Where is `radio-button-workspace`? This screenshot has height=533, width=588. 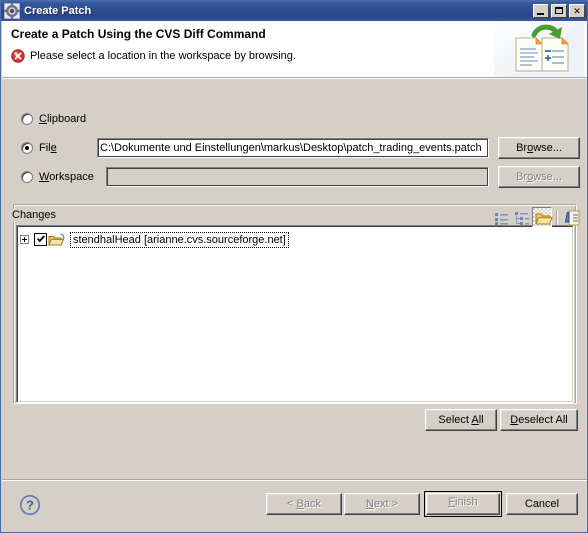 radio-button-workspace is located at coordinates (27, 177).